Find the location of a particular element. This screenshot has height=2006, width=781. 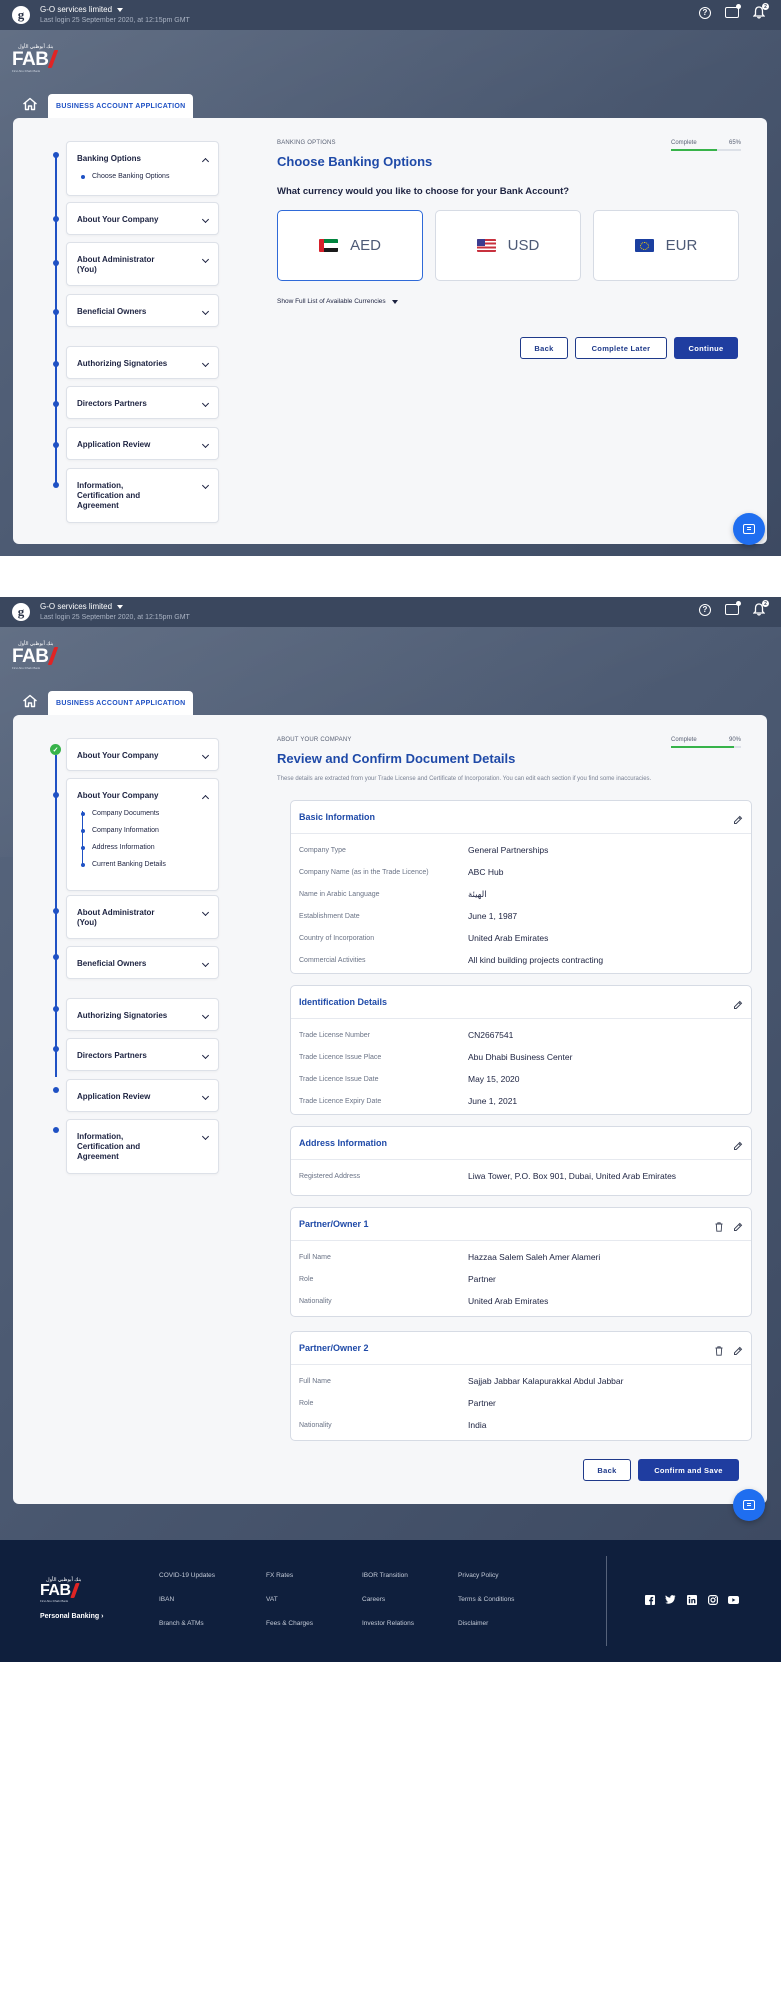

substep-address-information: Address Information is located at coordinates (149, 847).